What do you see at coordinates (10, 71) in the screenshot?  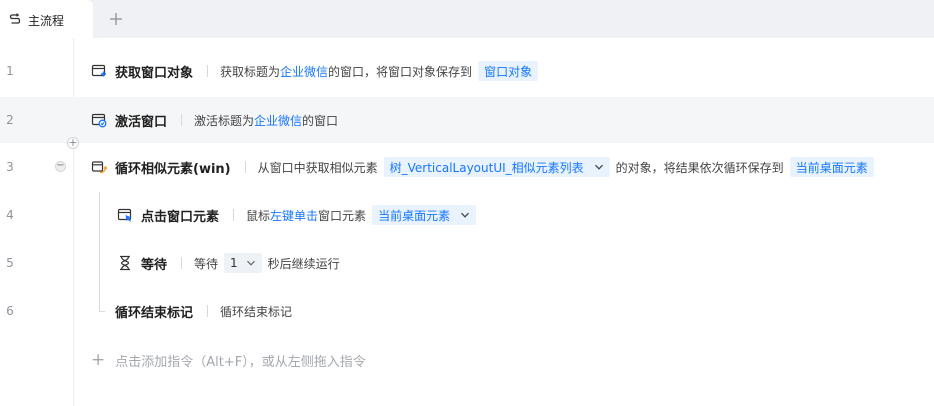 I see `line-number: 1` at bounding box center [10, 71].